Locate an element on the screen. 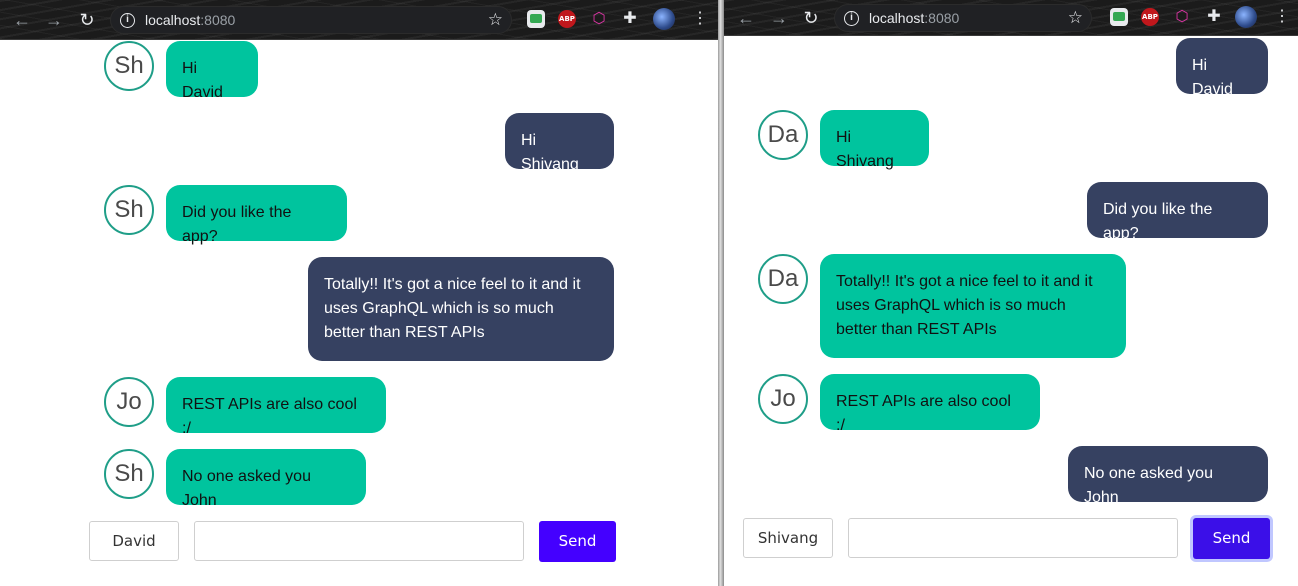 The image size is (1298, 586). message-bubble-incoming: Hi Shivang is located at coordinates (874, 140).